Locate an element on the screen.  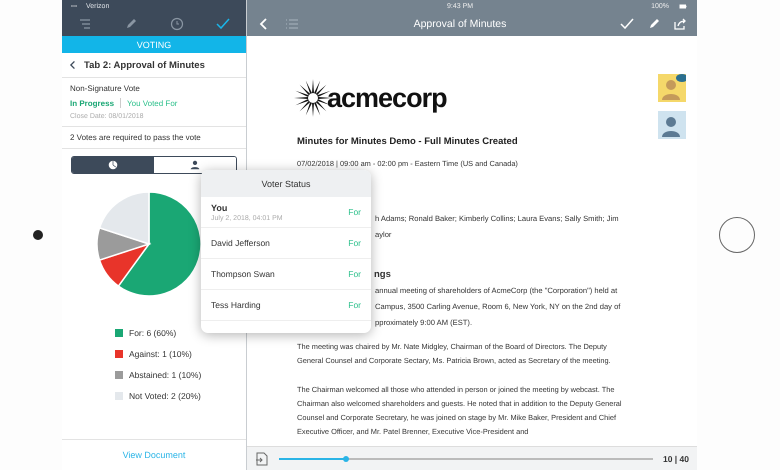
my-vote: You Voted For is located at coordinates (152, 103).